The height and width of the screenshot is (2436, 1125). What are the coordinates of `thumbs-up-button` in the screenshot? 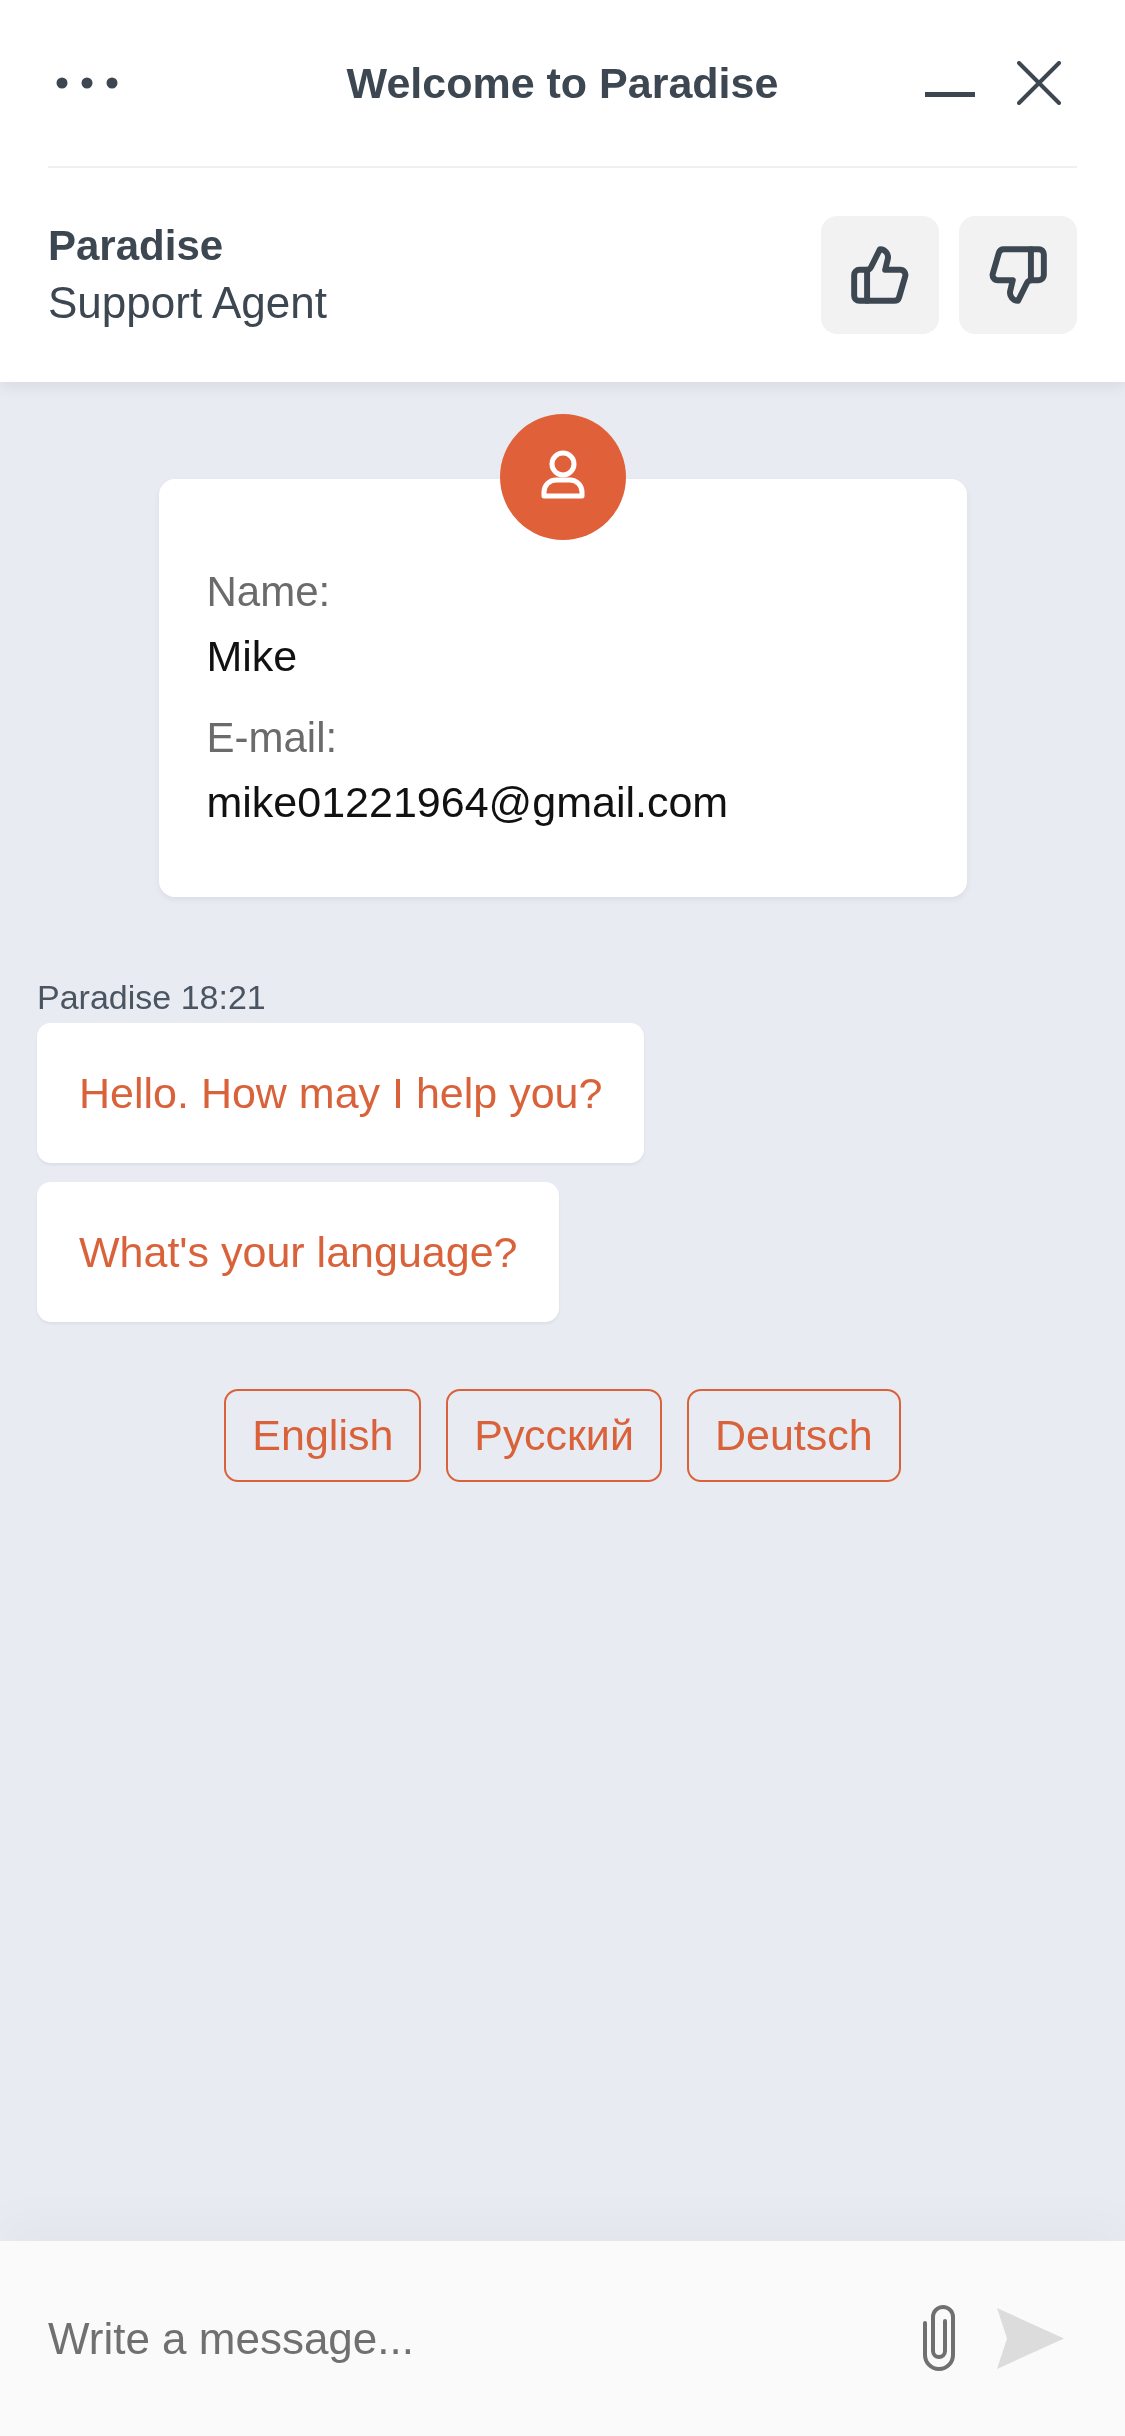 It's located at (880, 275).